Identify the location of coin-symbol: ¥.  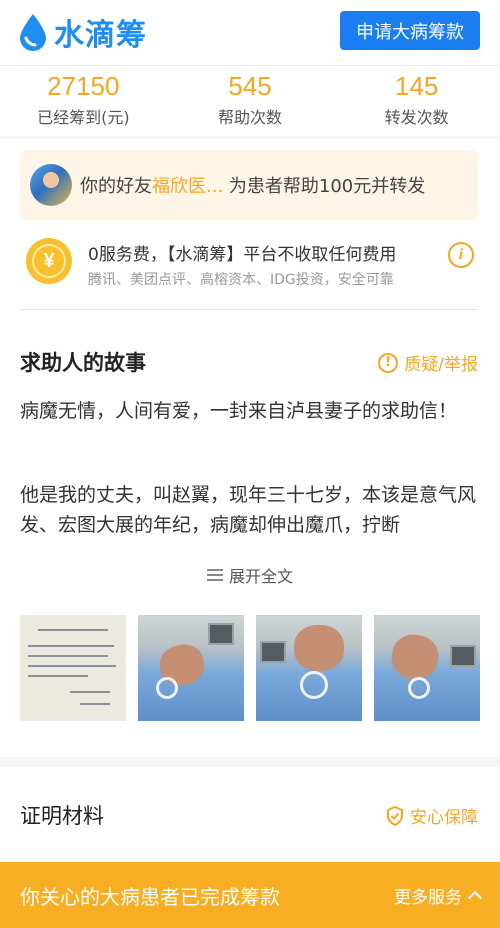
(49, 261).